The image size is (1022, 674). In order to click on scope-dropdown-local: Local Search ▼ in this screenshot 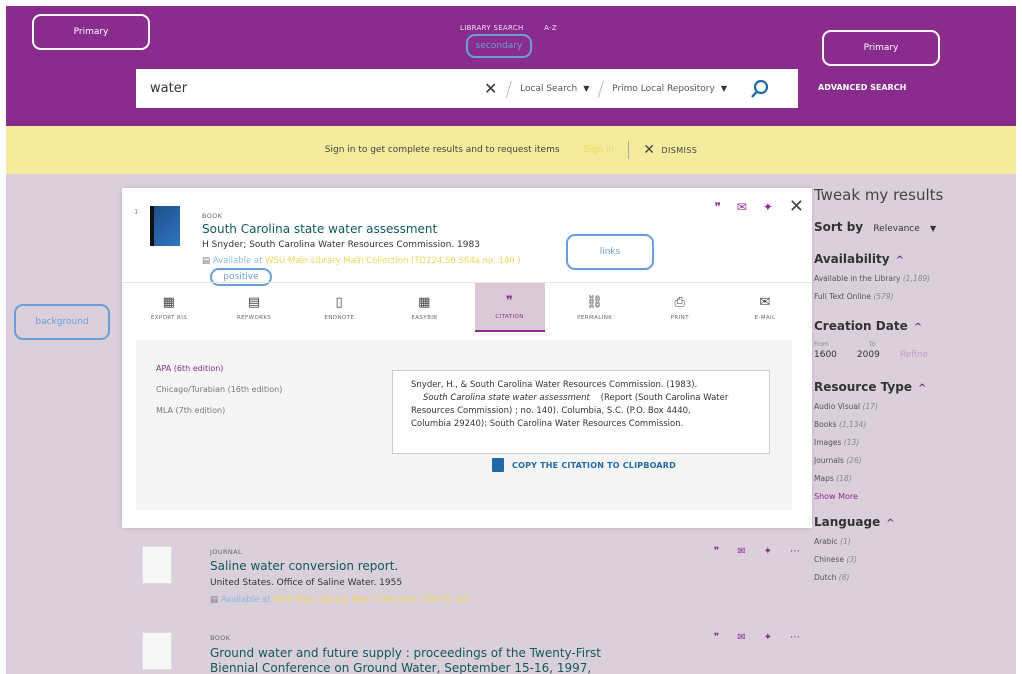, I will do `click(554, 89)`.